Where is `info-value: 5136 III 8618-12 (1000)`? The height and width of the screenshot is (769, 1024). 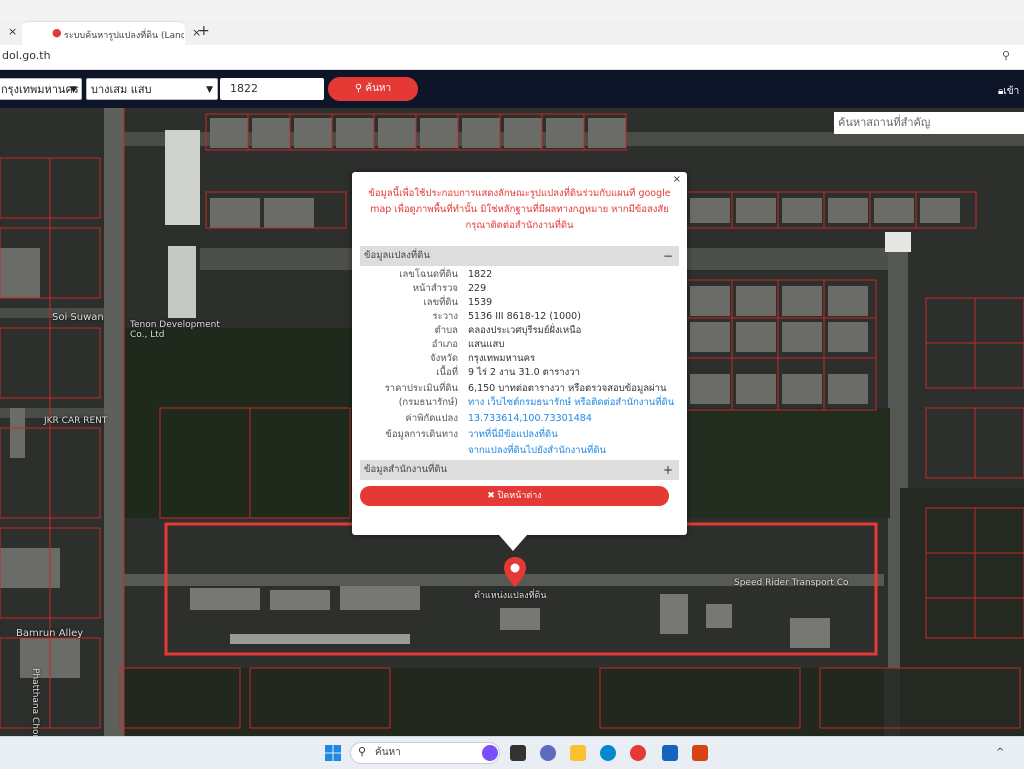 info-value: 5136 III 8618-12 (1000) is located at coordinates (524, 316).